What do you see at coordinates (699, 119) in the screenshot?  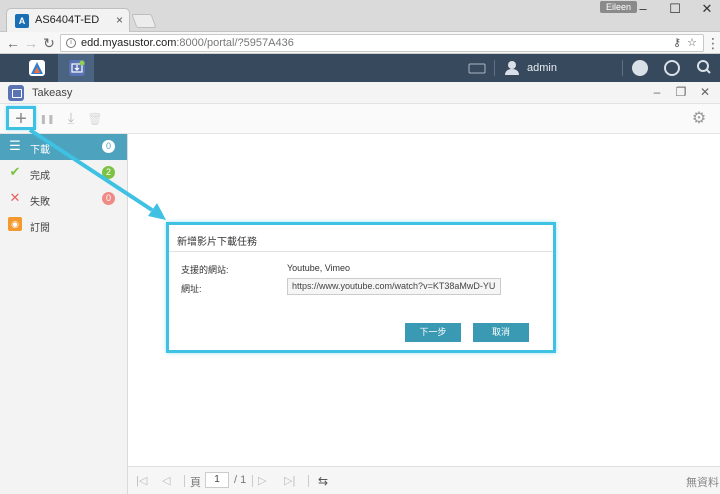 I see `settings-gear-icon: ⚙` at bounding box center [699, 119].